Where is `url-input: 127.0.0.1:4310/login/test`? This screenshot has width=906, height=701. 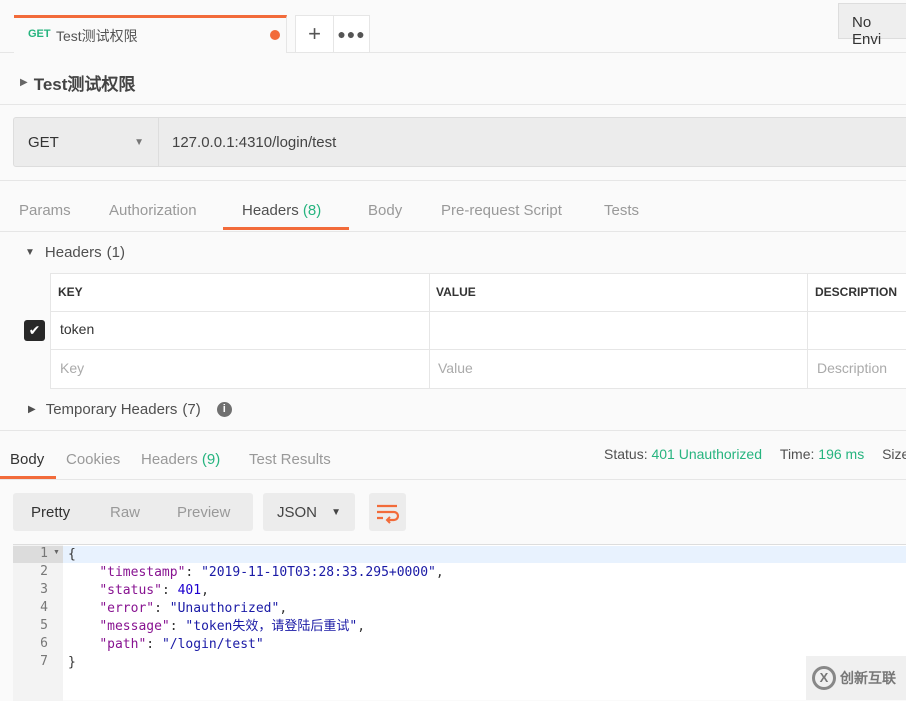
url-input: 127.0.0.1:4310/login/test is located at coordinates (532, 142).